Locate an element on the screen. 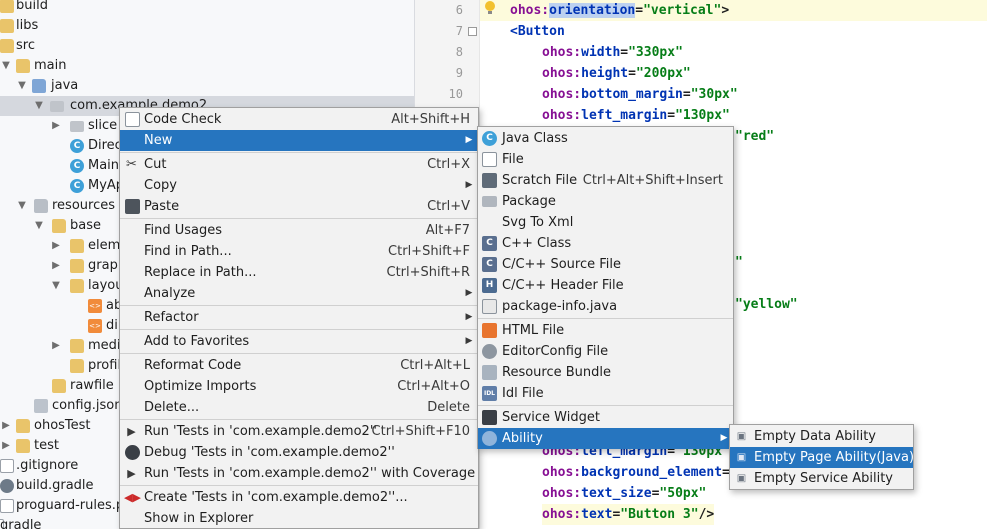 The image size is (987, 529). menu-item-show-in-explorer: Show in Explorer is located at coordinates (299, 518).